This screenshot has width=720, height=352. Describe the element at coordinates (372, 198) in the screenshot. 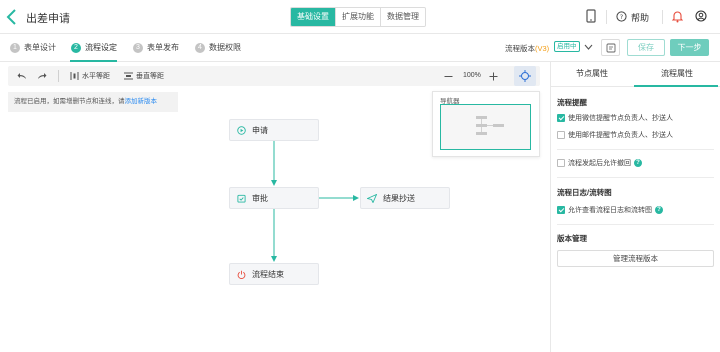

I see `send-icon` at that location.